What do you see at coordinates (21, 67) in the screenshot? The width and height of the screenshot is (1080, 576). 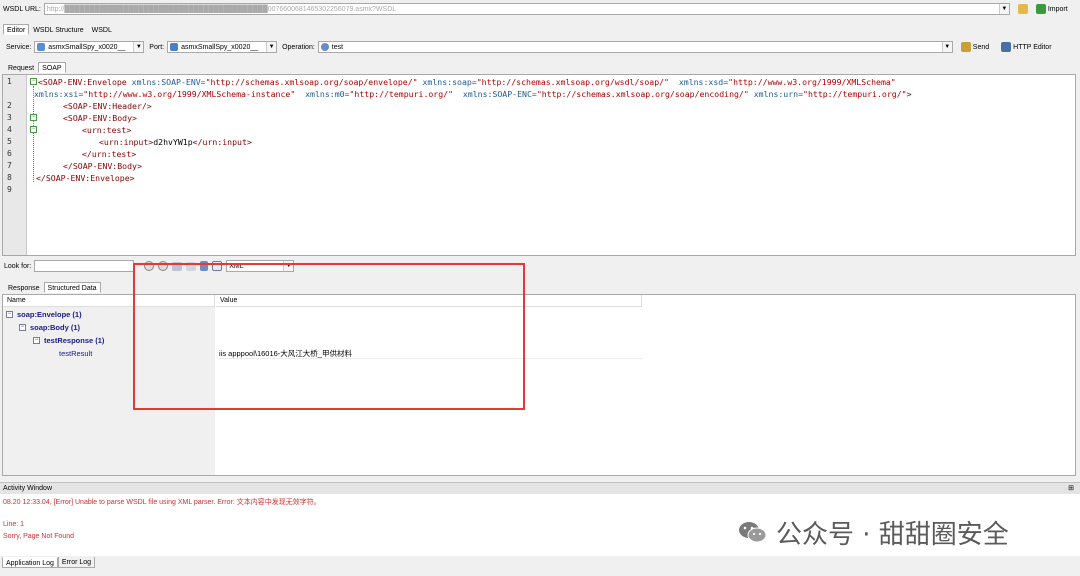 I see `tab-request: Request` at bounding box center [21, 67].